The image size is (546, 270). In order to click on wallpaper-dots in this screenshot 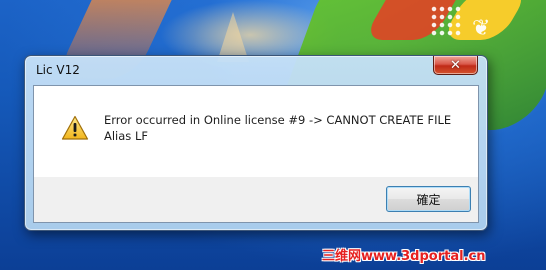, I will do `click(446, 21)`.